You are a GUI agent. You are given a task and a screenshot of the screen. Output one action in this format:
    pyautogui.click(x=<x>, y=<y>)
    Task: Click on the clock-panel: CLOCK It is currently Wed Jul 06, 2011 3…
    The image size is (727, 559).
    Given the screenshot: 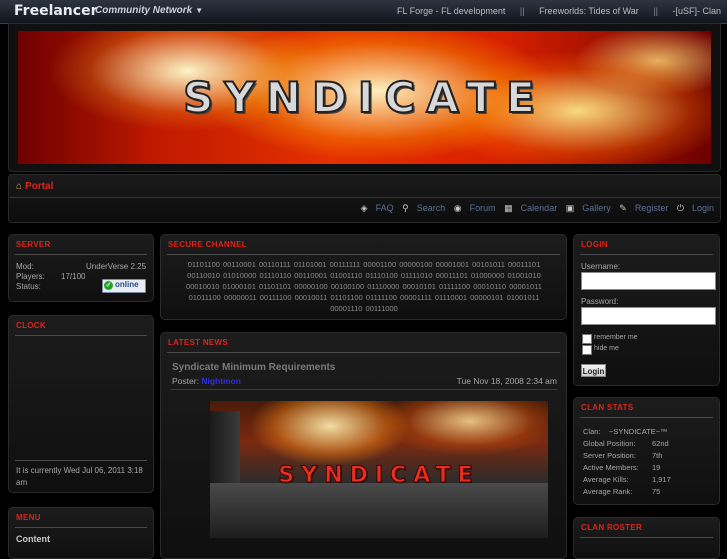 What is the action you would take?
    pyautogui.click(x=81, y=404)
    